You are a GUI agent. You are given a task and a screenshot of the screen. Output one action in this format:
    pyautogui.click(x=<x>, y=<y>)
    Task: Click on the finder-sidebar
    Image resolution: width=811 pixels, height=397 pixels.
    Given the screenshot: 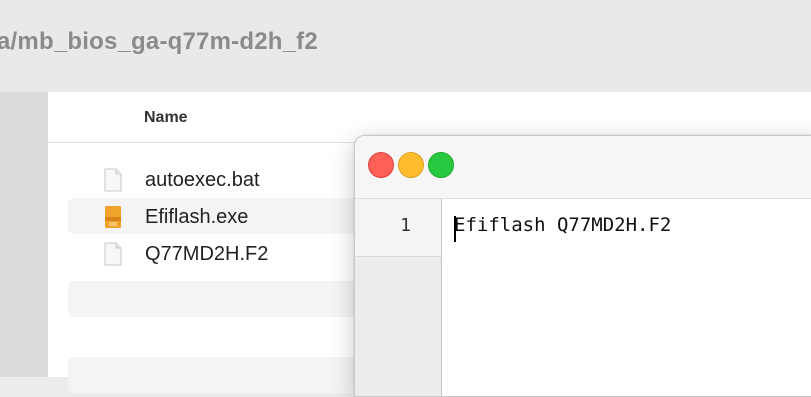 What is the action you would take?
    pyautogui.click(x=24, y=234)
    